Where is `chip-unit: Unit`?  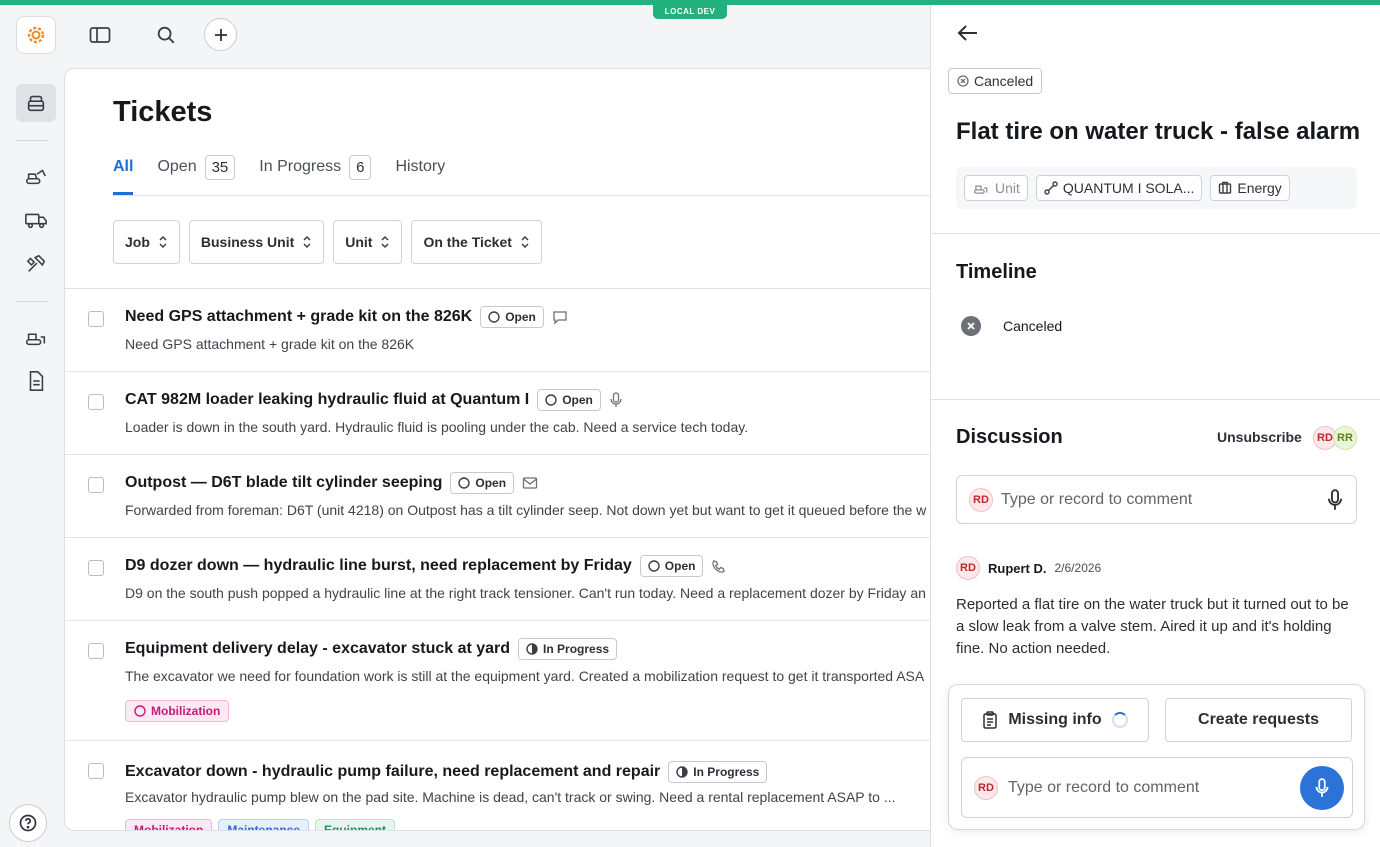 chip-unit: Unit is located at coordinates (996, 188).